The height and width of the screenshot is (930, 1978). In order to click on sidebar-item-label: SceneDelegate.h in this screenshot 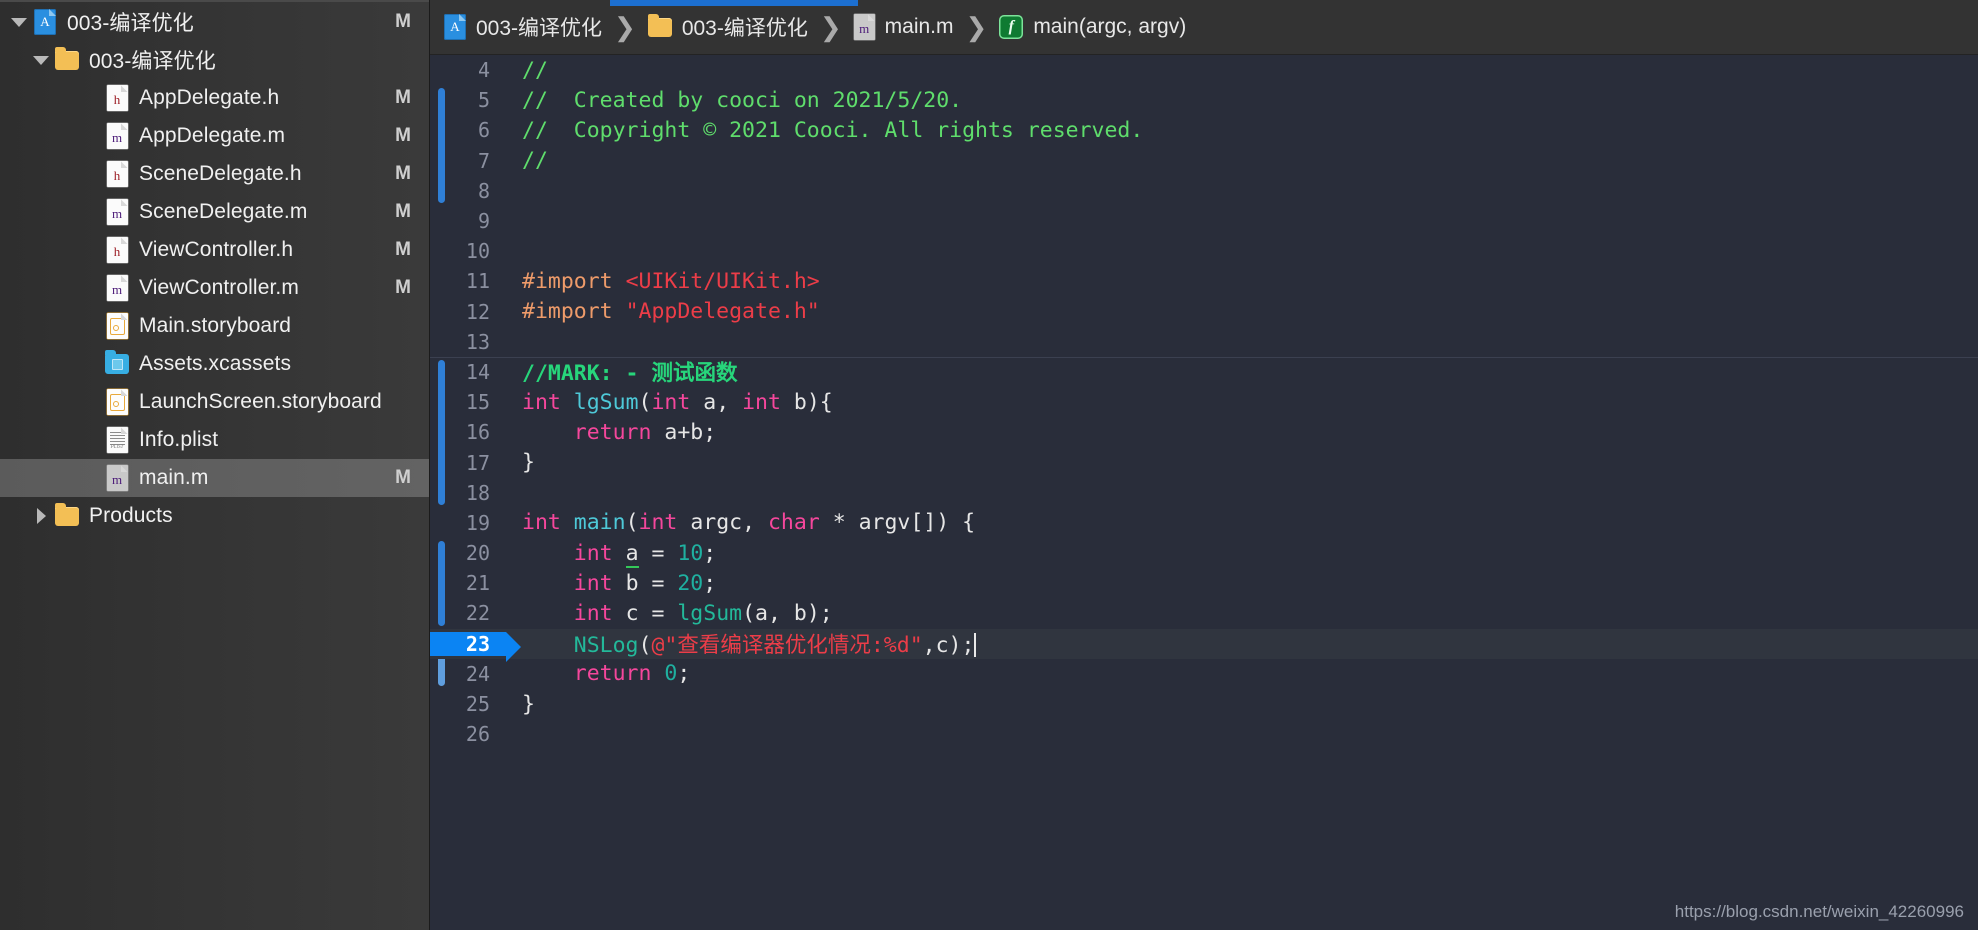, I will do `click(220, 173)`.